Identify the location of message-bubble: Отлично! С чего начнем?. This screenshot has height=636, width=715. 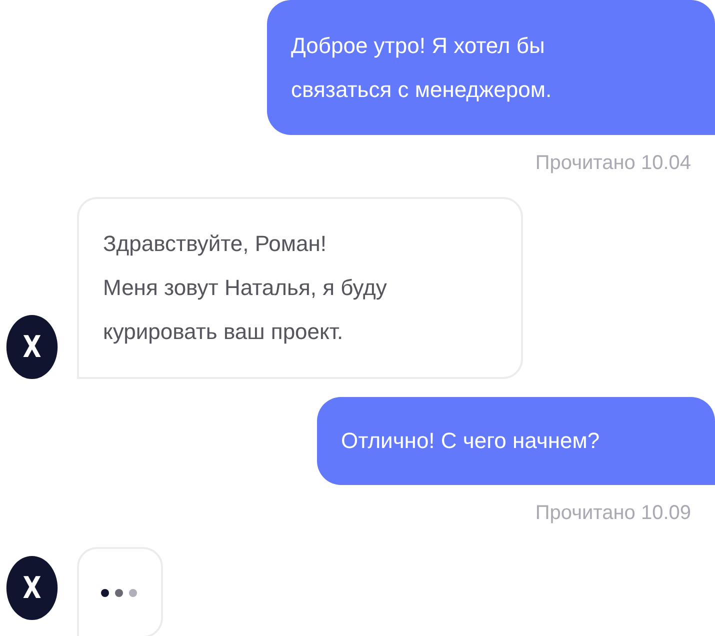
(516, 441).